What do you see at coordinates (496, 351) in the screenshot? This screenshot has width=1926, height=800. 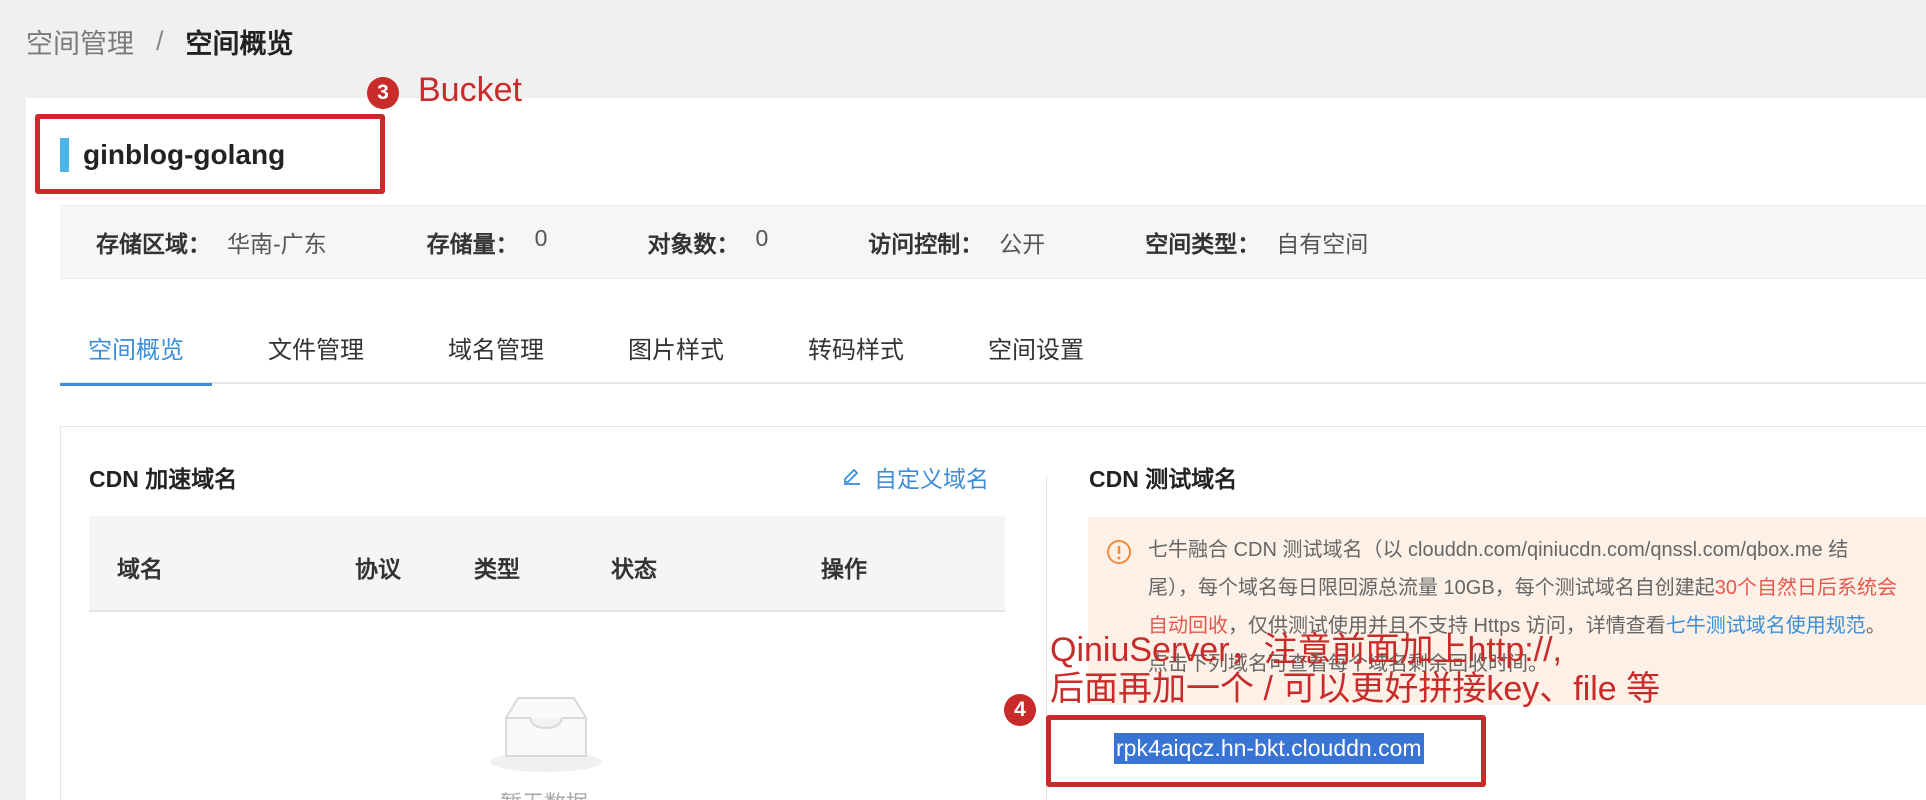 I see `tab-domains: 域名管理` at bounding box center [496, 351].